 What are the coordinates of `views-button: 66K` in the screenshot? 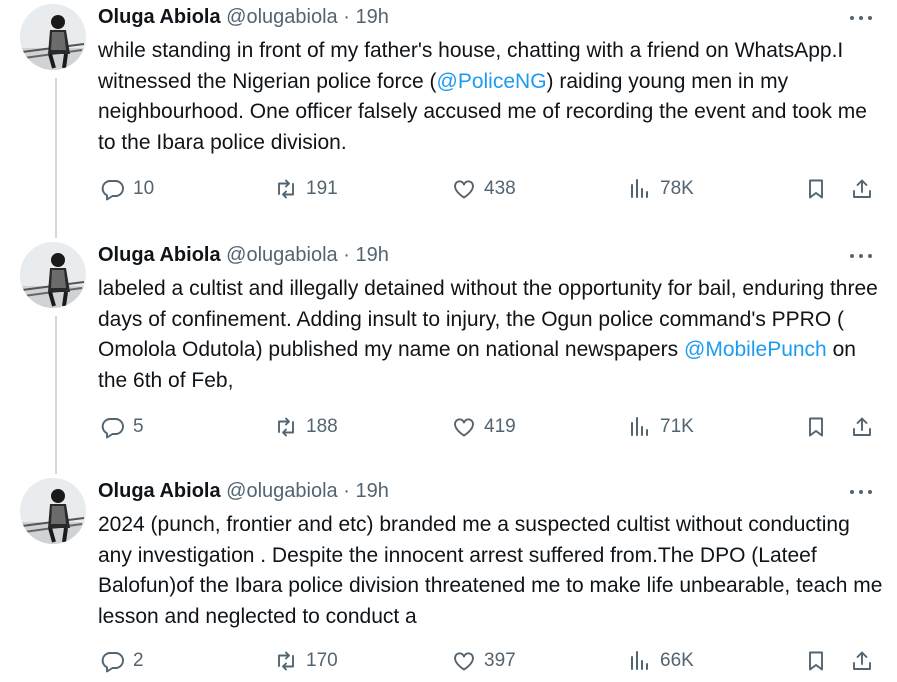 It's located at (661, 661).